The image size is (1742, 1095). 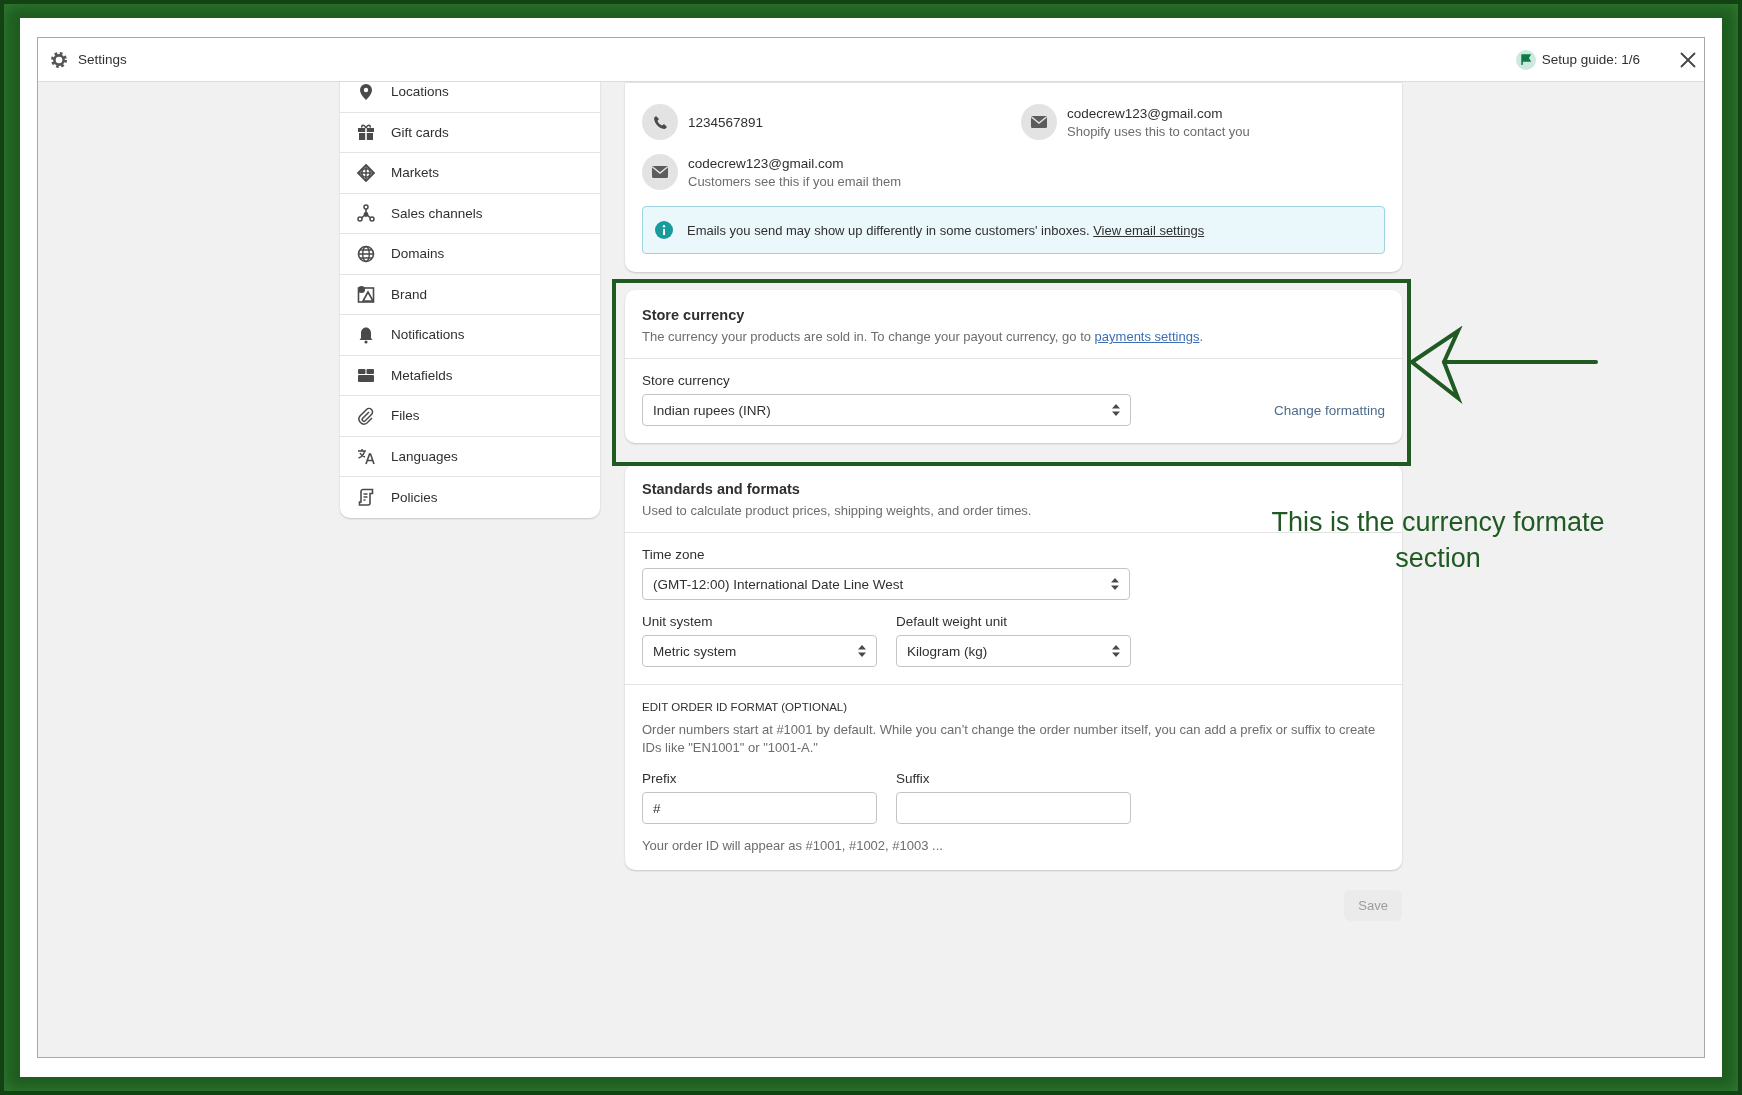 What do you see at coordinates (1149, 230) in the screenshot?
I see `email-settings-link: View email settings` at bounding box center [1149, 230].